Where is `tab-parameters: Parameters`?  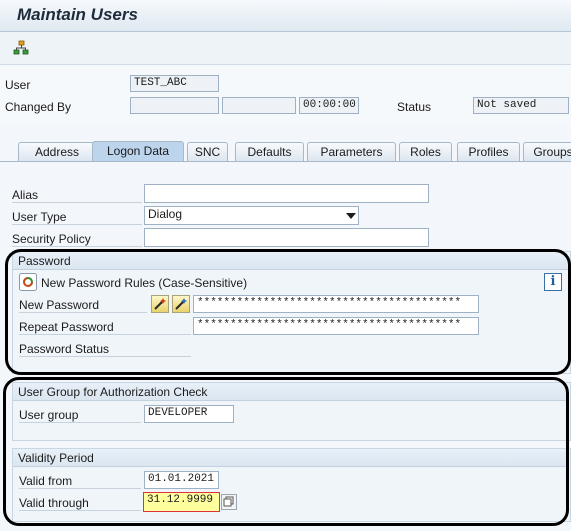 tab-parameters: Parameters is located at coordinates (351, 151).